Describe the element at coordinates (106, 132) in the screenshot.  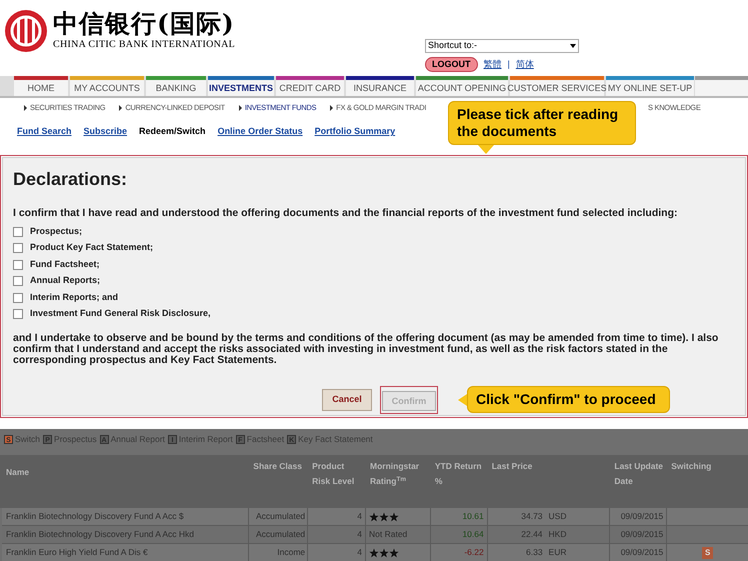
I see `fund-tab-link: Subscribe` at that location.